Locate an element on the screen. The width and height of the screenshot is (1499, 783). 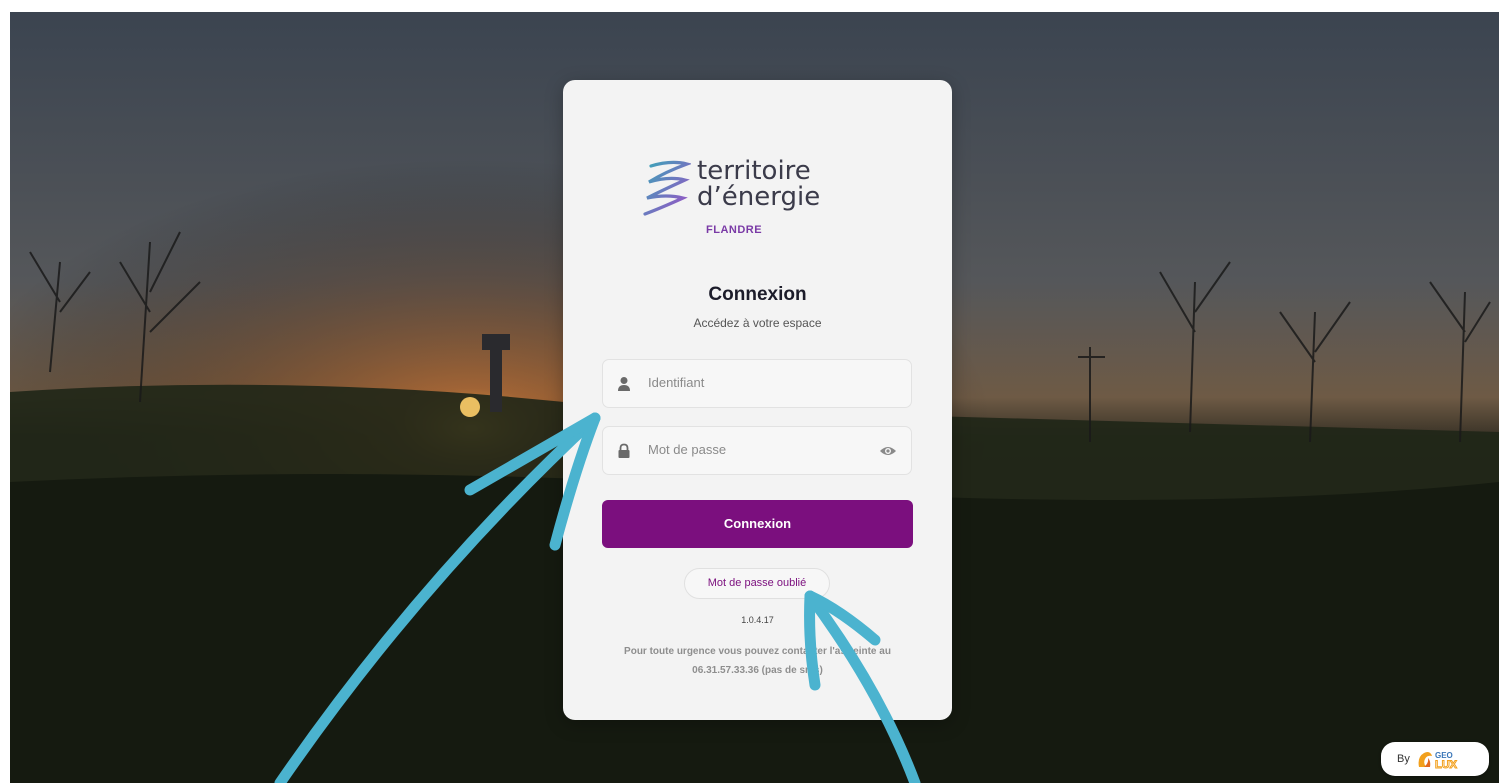
brand-bottom-text: LUX is located at coordinates (1446, 765).